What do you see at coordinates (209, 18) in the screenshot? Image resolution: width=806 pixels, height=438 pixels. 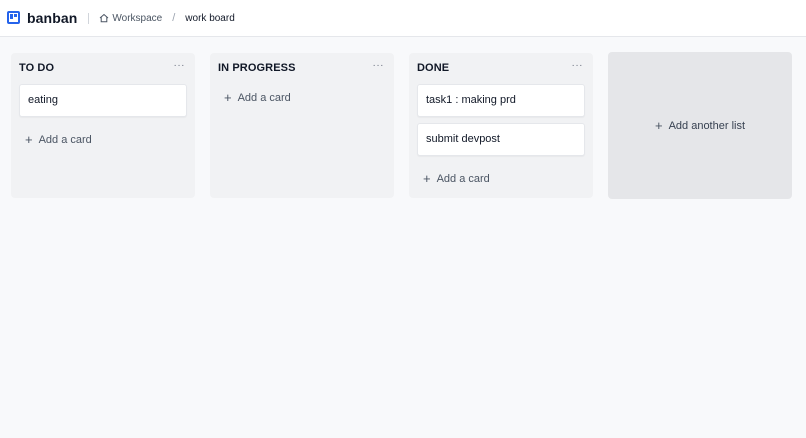 I see `breadcrumb-board: work board` at bounding box center [209, 18].